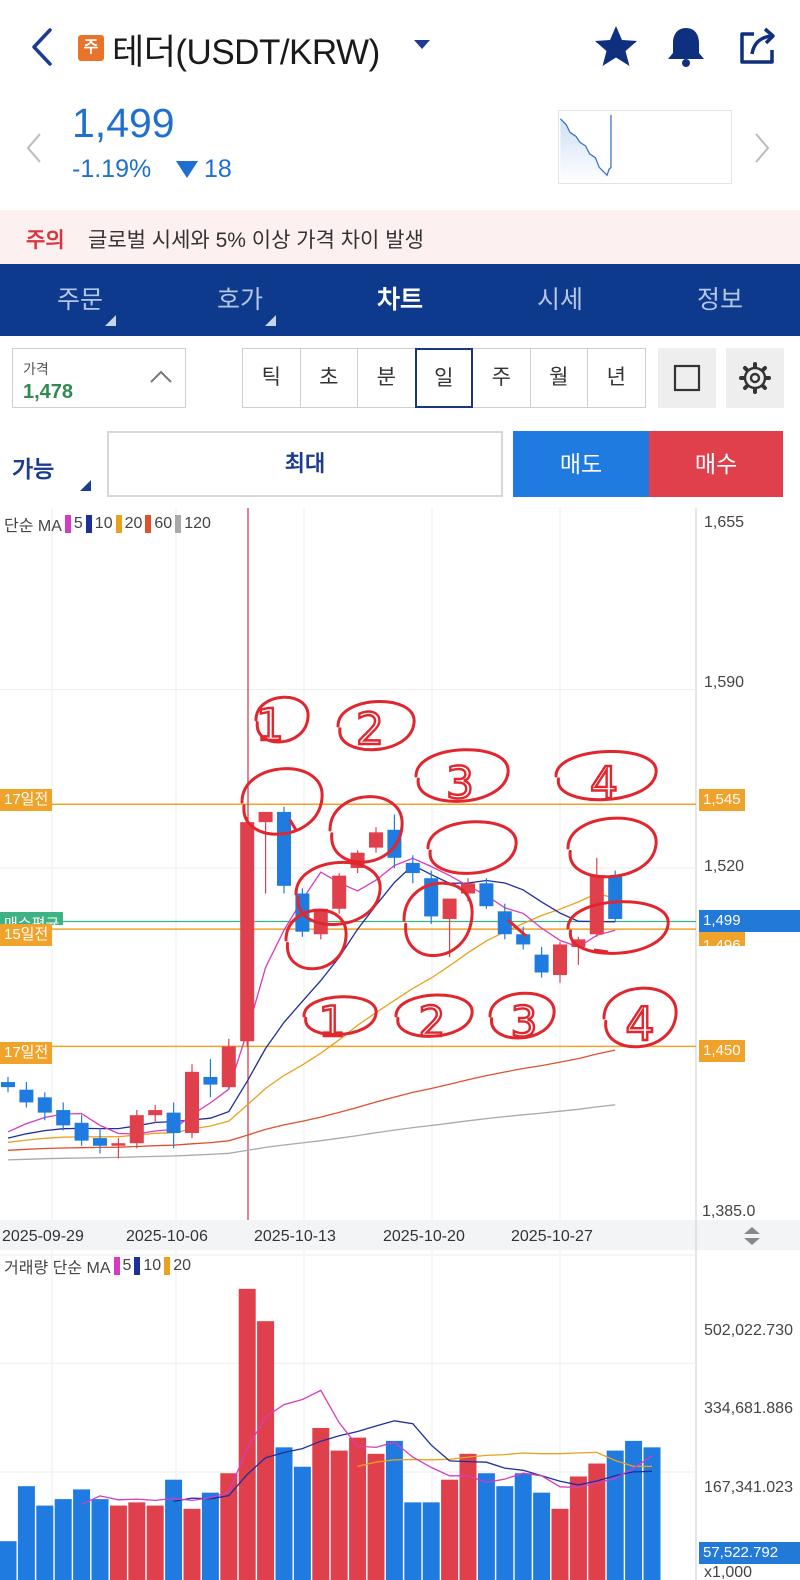  Describe the element at coordinates (33, 467) in the screenshot. I see `possible-label: 가능` at that location.